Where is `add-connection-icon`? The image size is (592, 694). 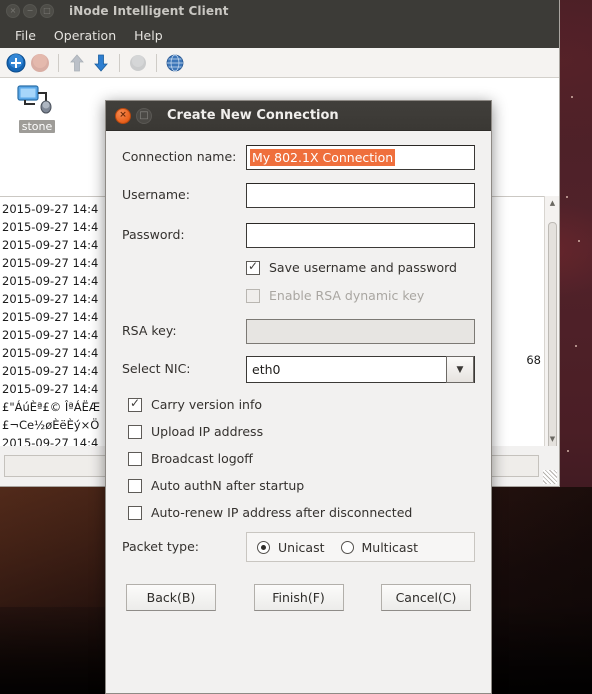 add-connection-icon is located at coordinates (16, 63).